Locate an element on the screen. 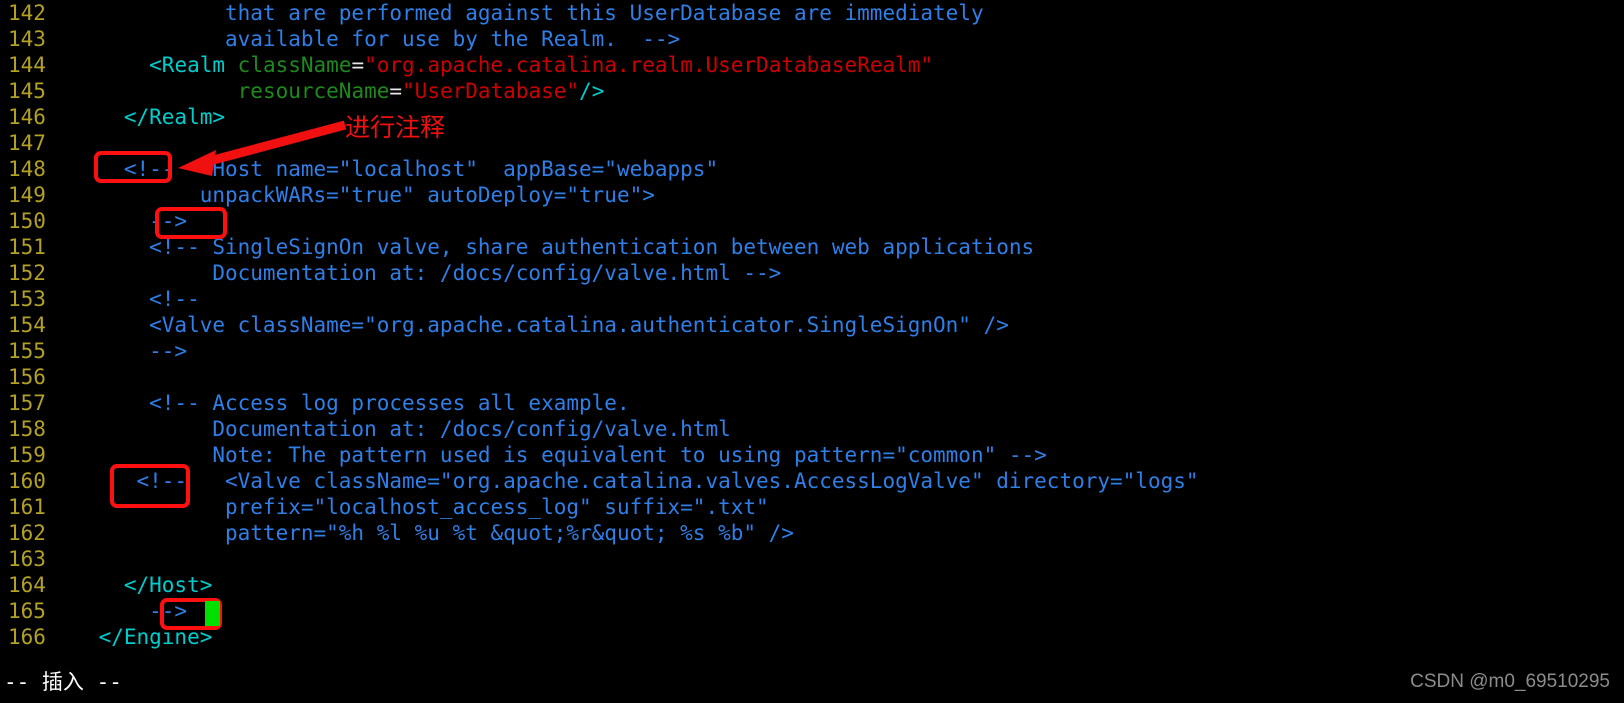 The width and height of the screenshot is (1624, 703). line-number: 163 is located at coordinates (27, 559).